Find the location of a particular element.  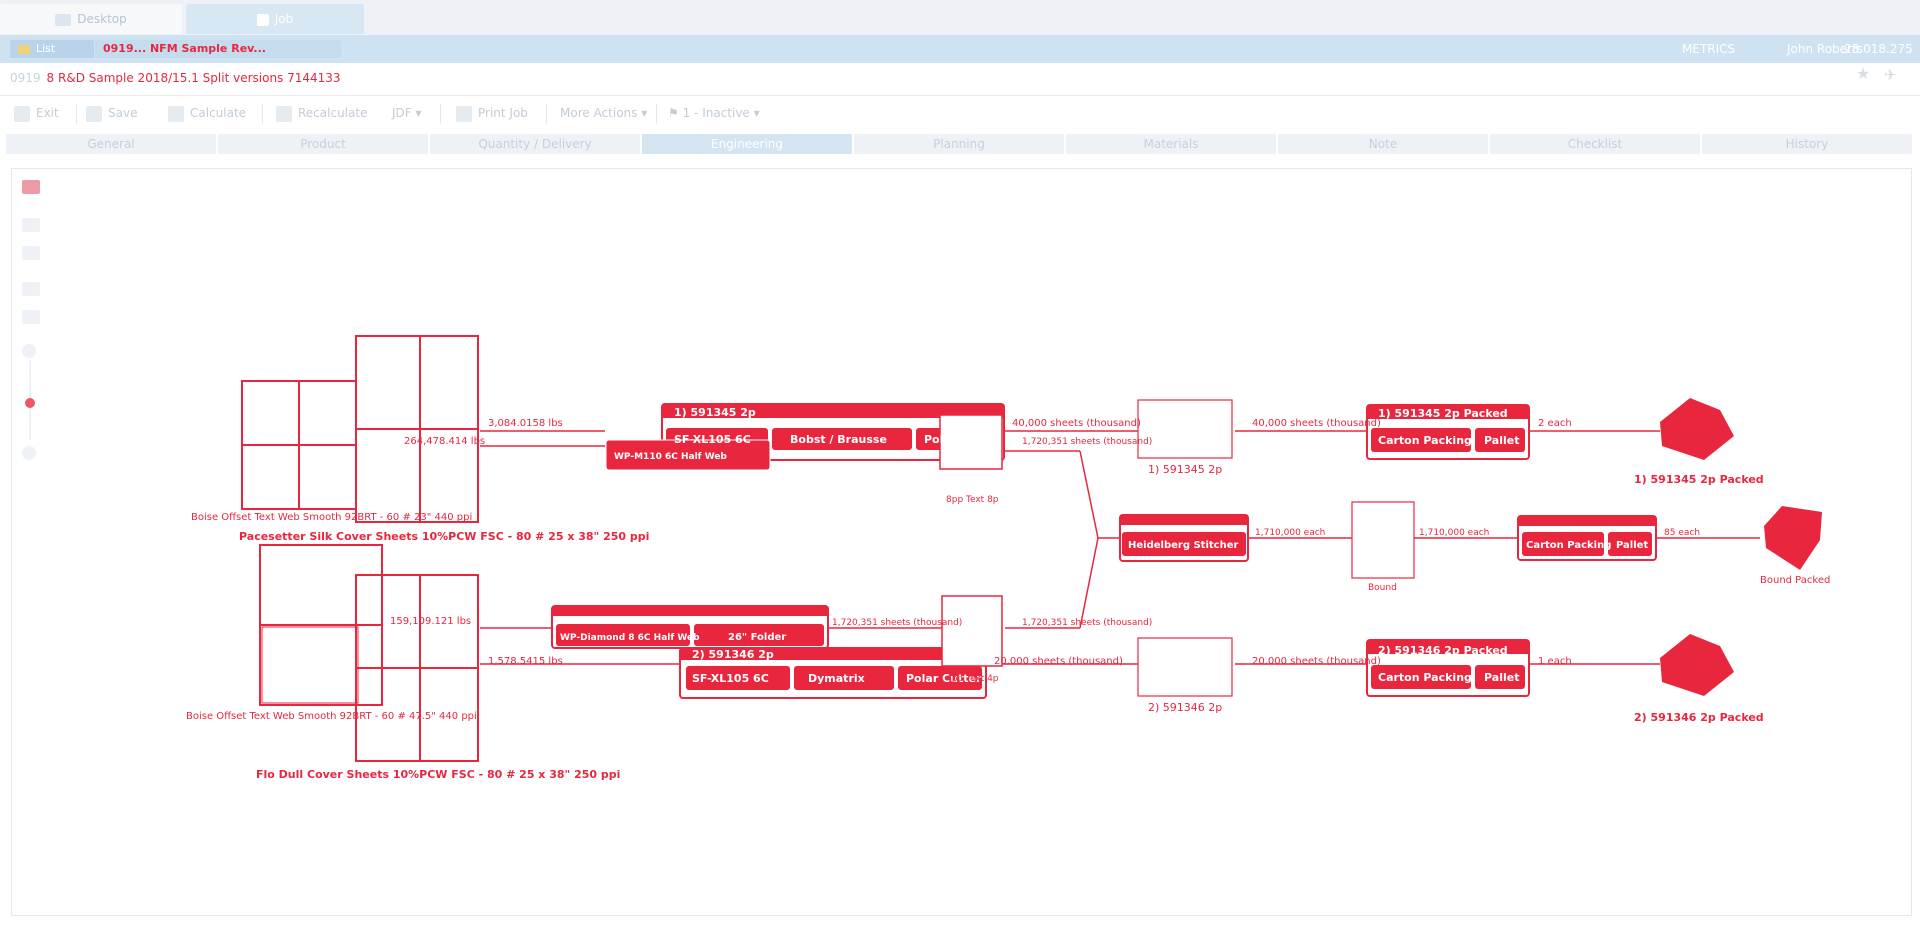

stitcher-label: Heidelberg Stitcher is located at coordinates (1183, 545).